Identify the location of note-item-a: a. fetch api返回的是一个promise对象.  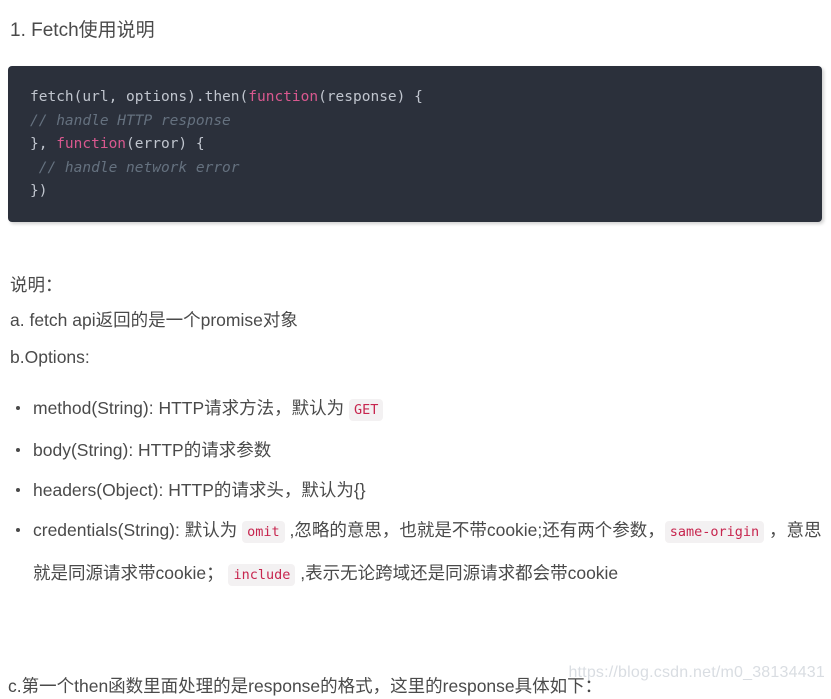
(154, 319).